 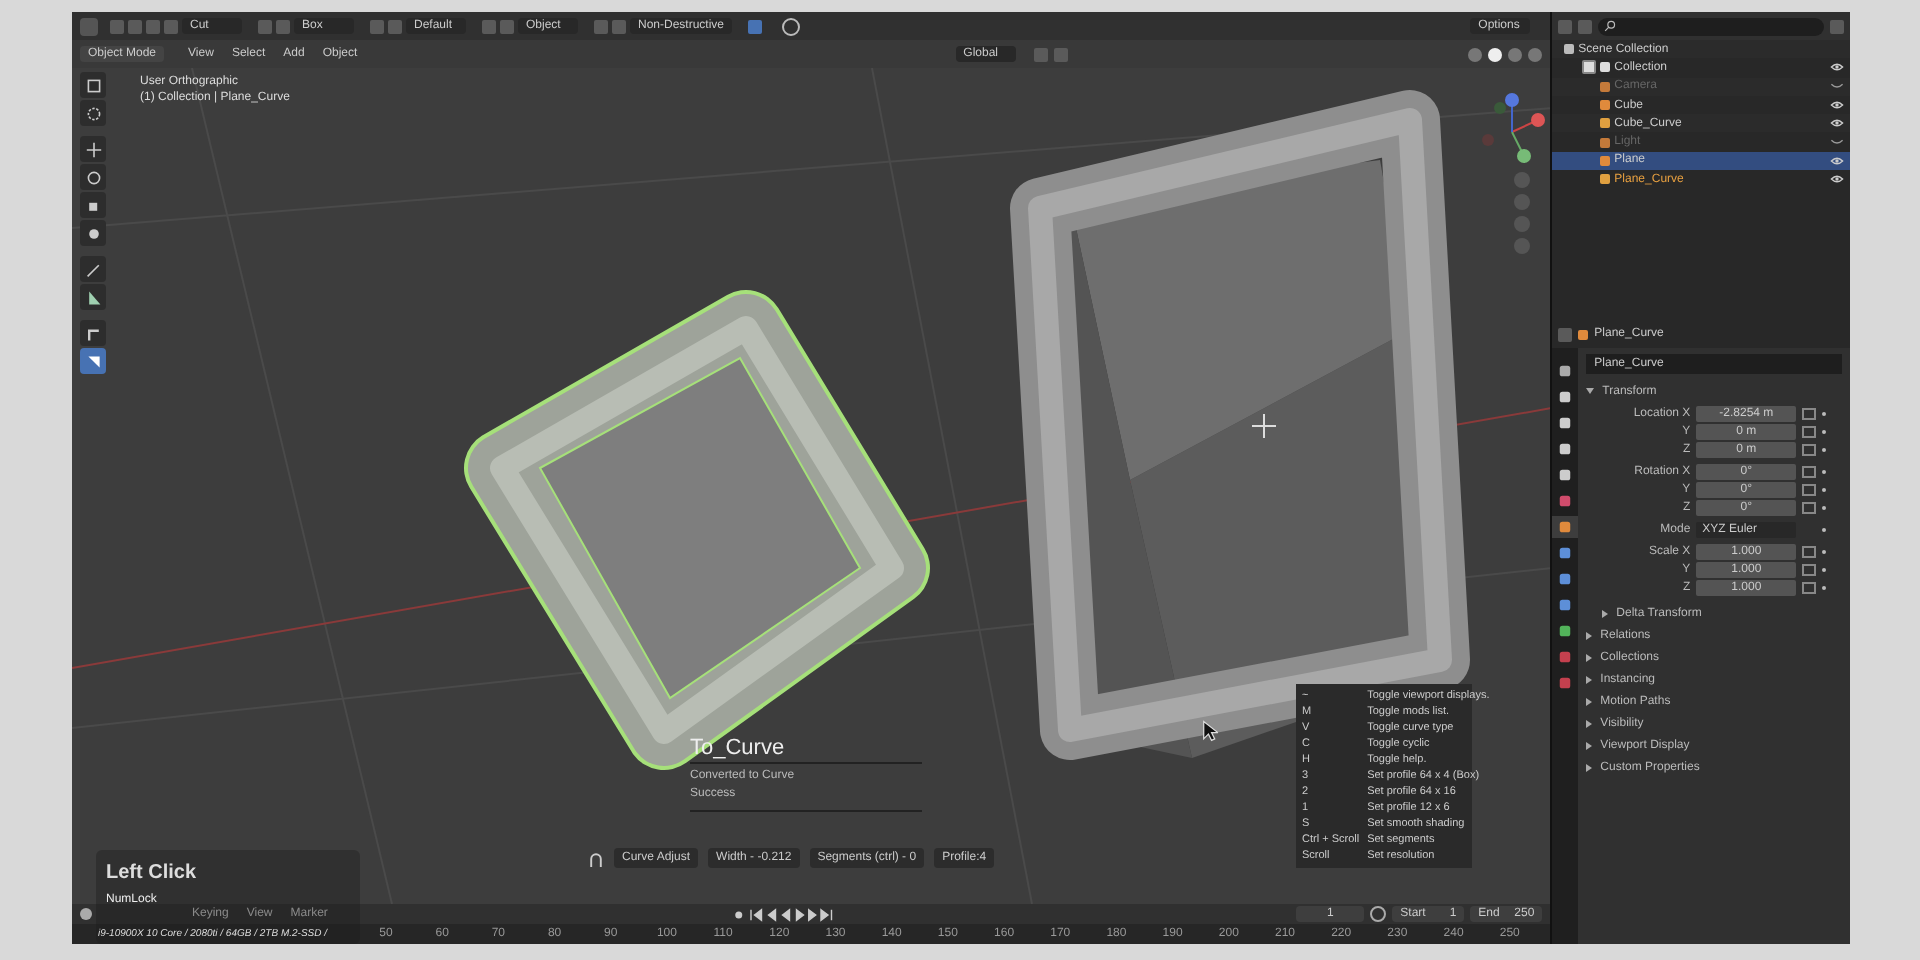 I want to click on editor-type-icon, so click(x=86, y=914).